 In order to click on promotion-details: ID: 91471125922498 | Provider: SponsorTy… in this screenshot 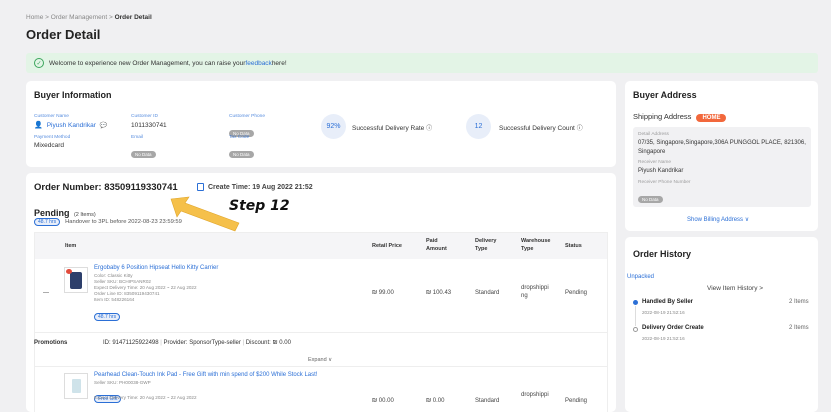, I will do `click(197, 343)`.